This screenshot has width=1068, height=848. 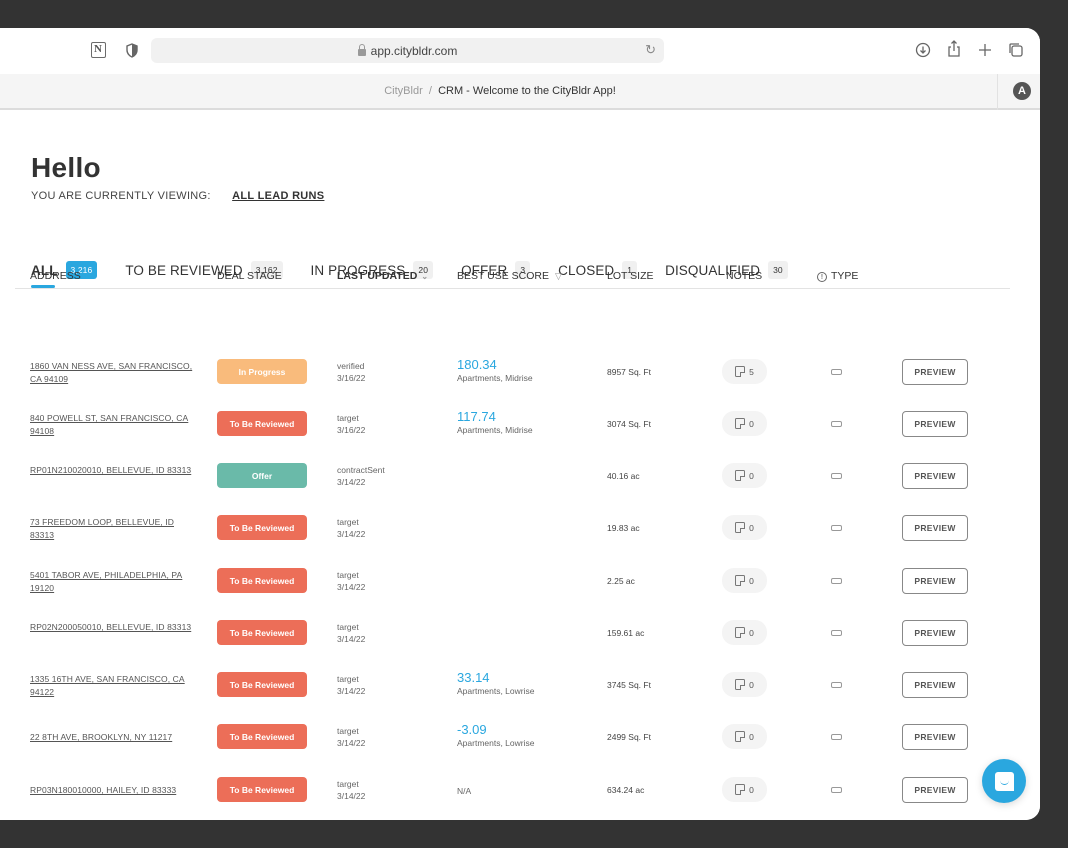 What do you see at coordinates (629, 424) in the screenshot?
I see `lot-size: 3074 Sq. Ft` at bounding box center [629, 424].